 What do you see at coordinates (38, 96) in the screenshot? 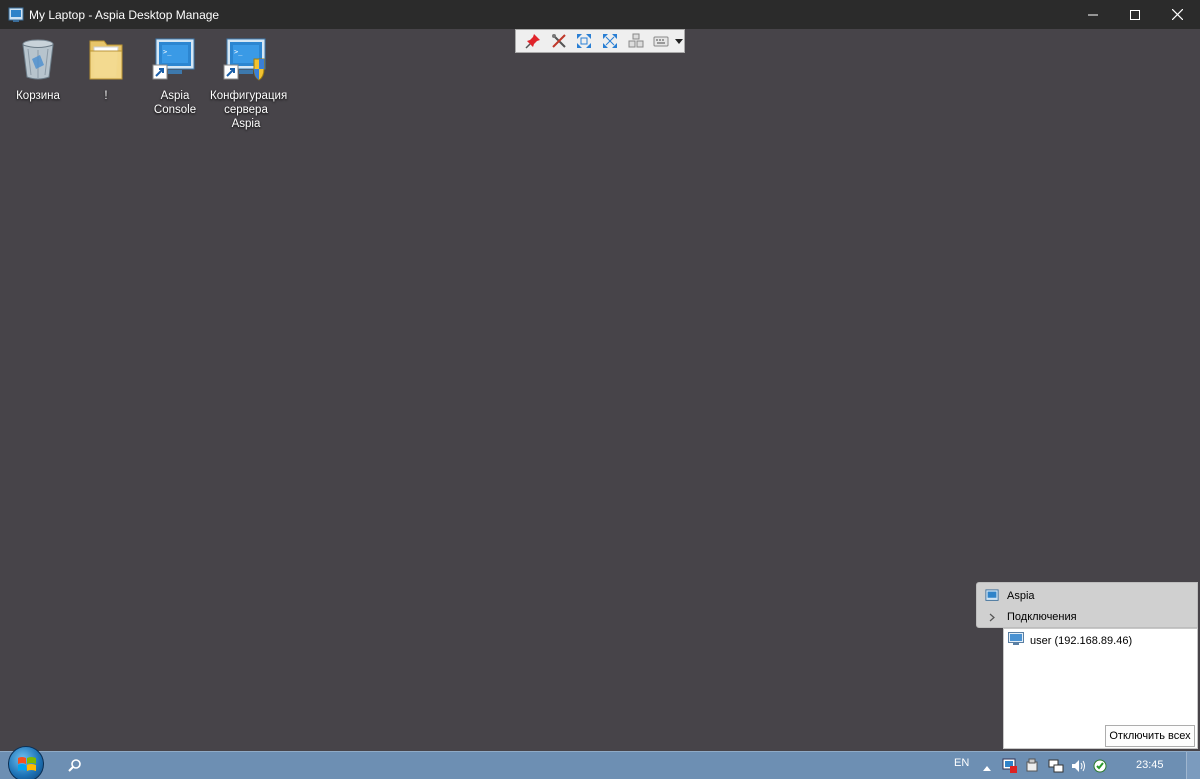
I see `desktop-icon-label: Корзина` at bounding box center [38, 96].